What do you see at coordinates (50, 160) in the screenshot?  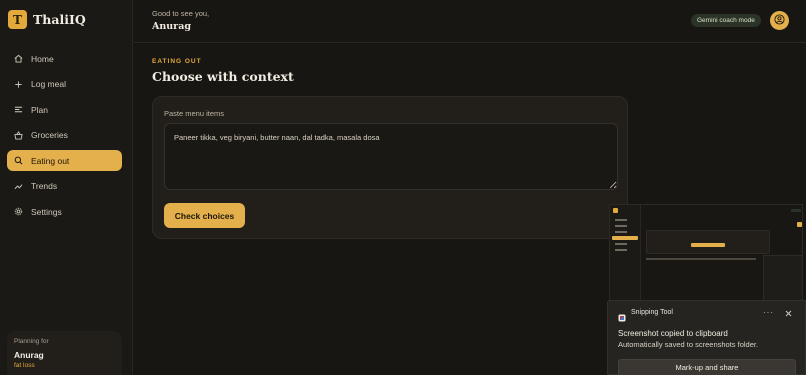 I see `sidebar-item-label: Eating out` at bounding box center [50, 160].